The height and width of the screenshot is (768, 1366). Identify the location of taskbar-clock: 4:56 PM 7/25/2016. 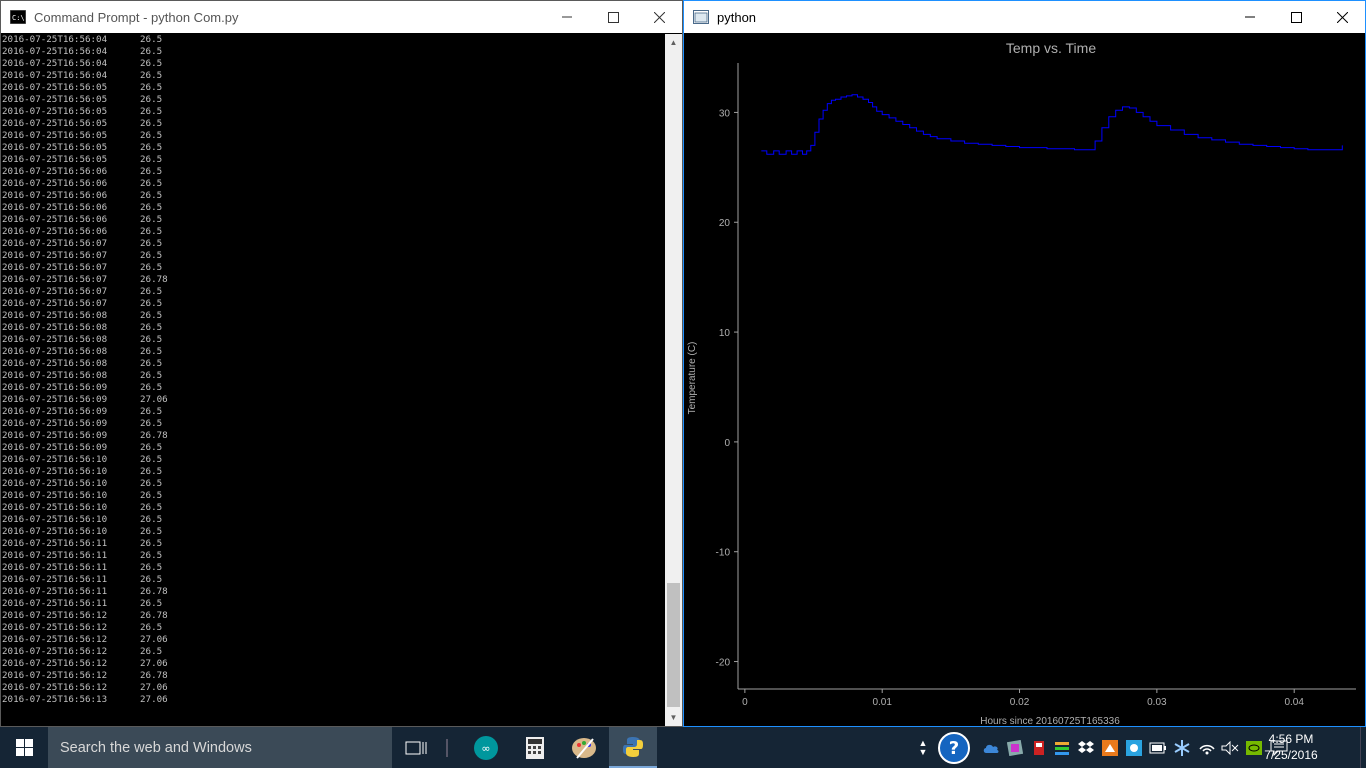
(1291, 747).